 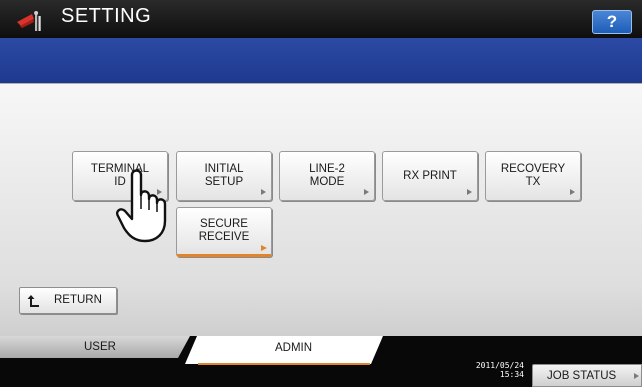 I want to click on tab-user-label: USER, so click(x=100, y=347).